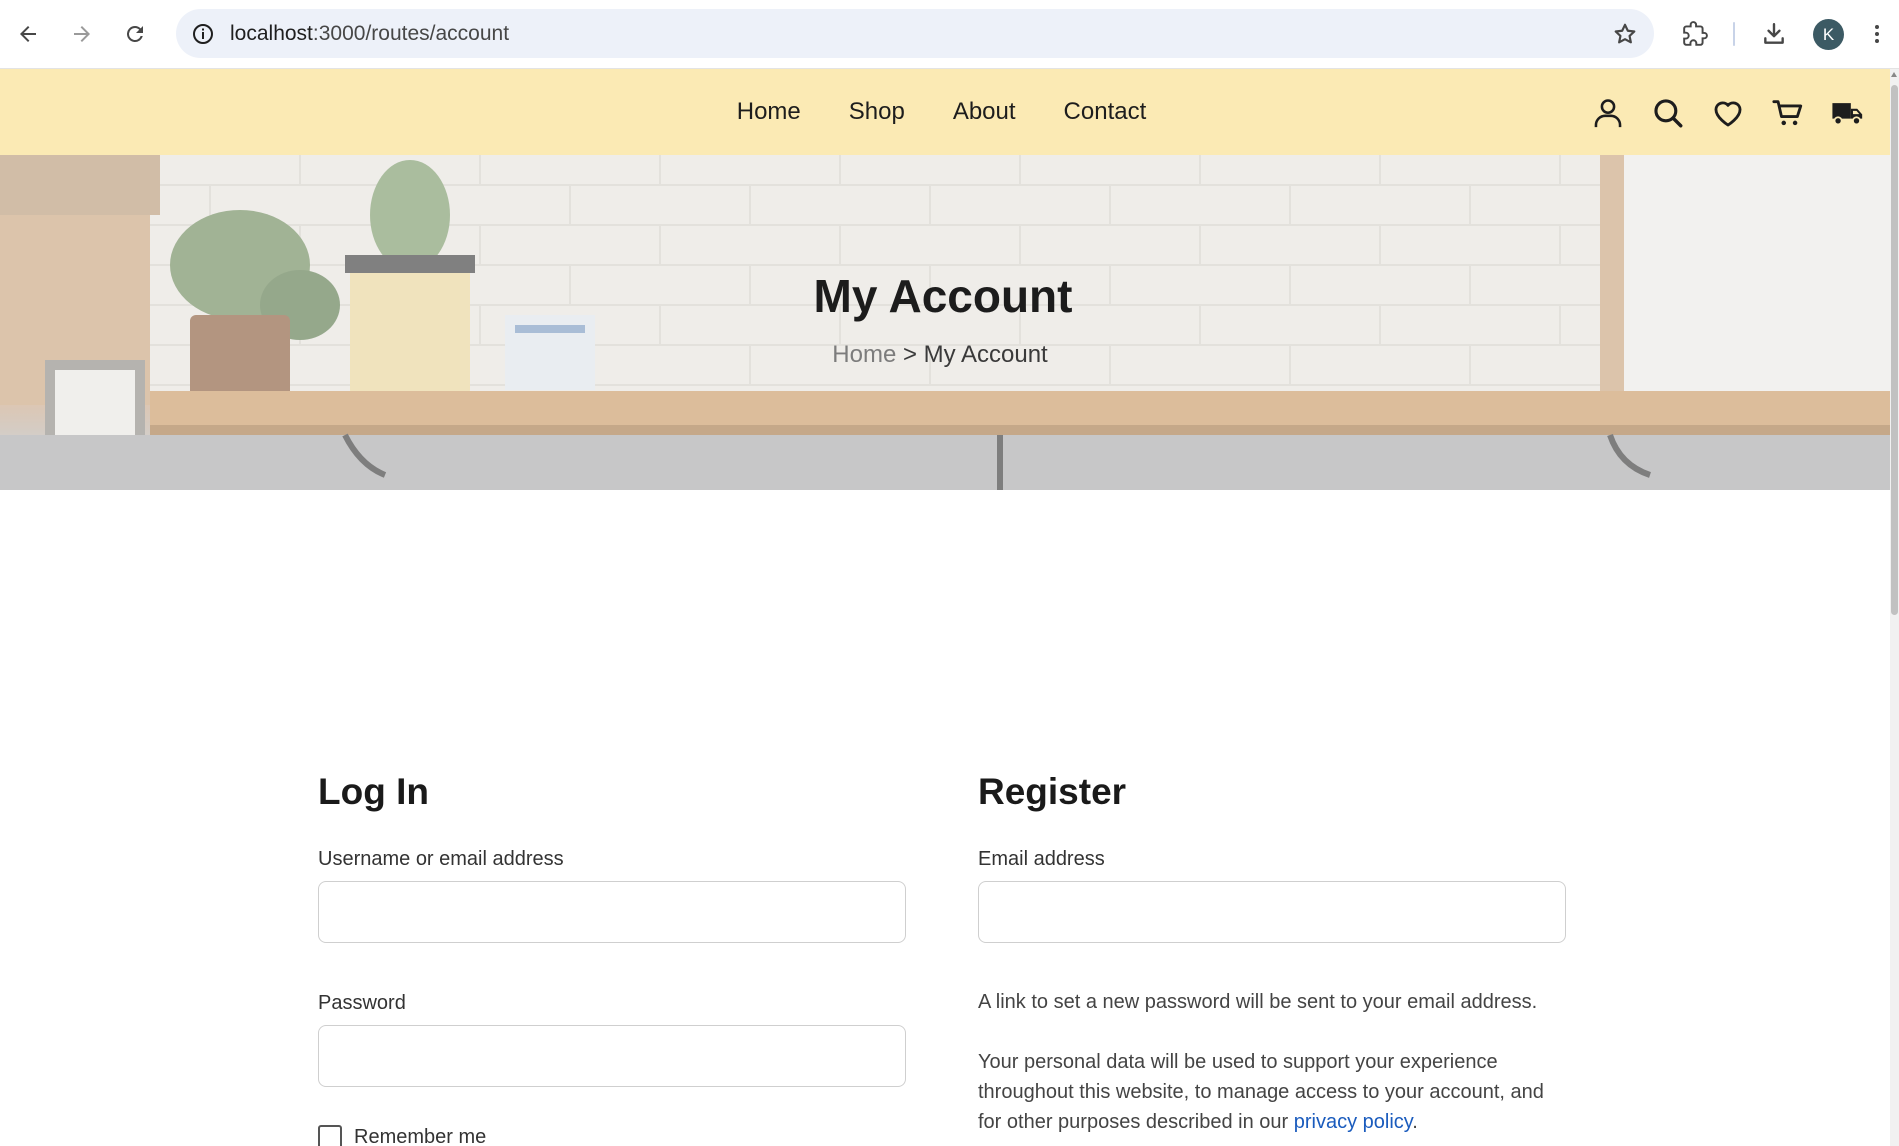 The image size is (1899, 1146). Describe the element at coordinates (877, 112) in the screenshot. I see `nav-shop: Shop` at that location.